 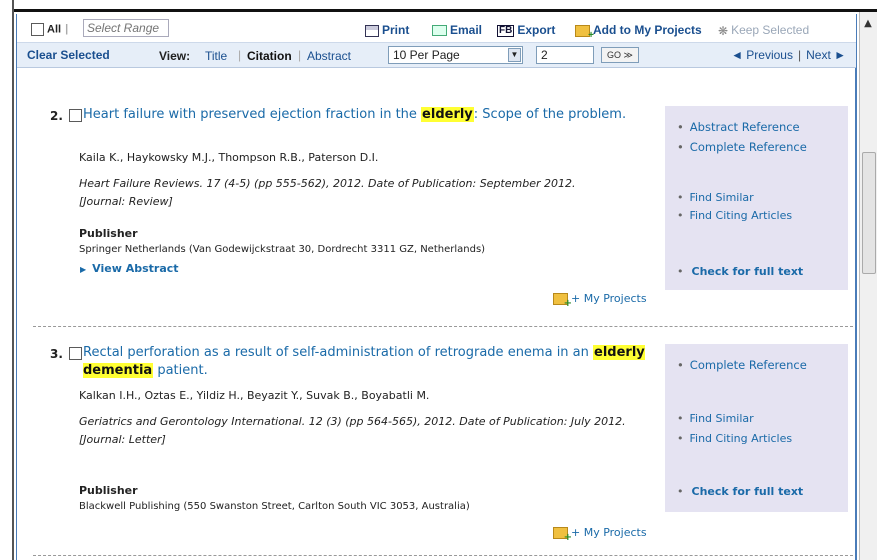 What do you see at coordinates (647, 30) in the screenshot?
I see `add-to-projects-label: Add to My Projects` at bounding box center [647, 30].